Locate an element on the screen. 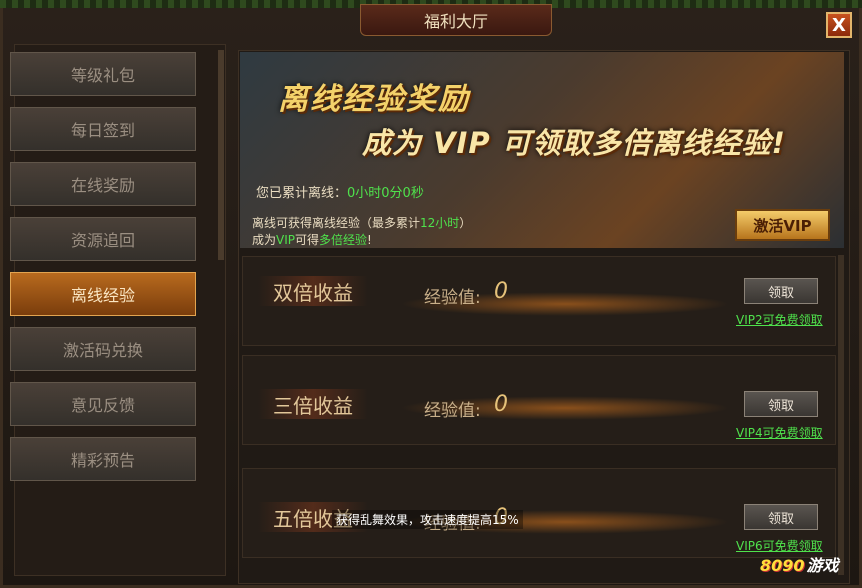  info2-highlight: 多倍经验 is located at coordinates (343, 240).